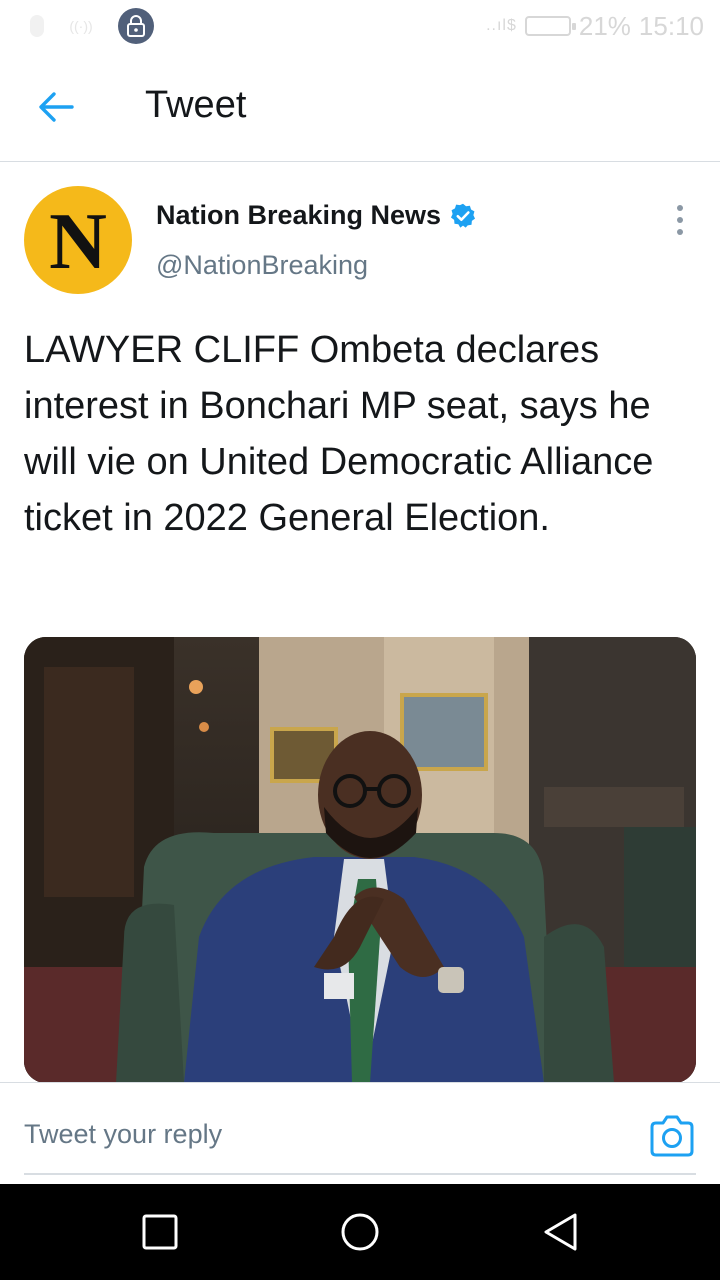 Image resolution: width=720 pixels, height=1280 pixels. I want to click on camera-icon, so click(672, 1136).